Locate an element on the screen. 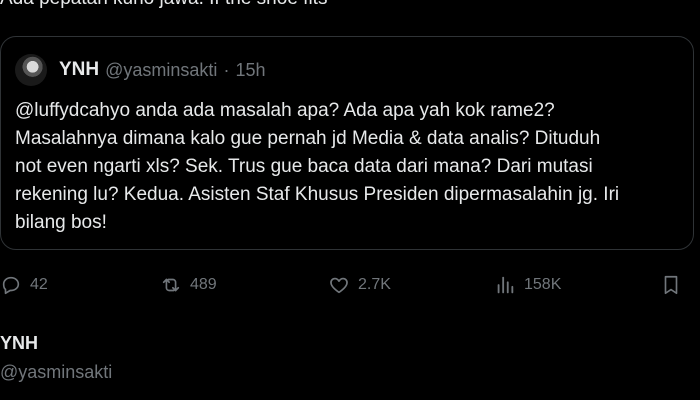  views-count: 158K is located at coordinates (543, 284).